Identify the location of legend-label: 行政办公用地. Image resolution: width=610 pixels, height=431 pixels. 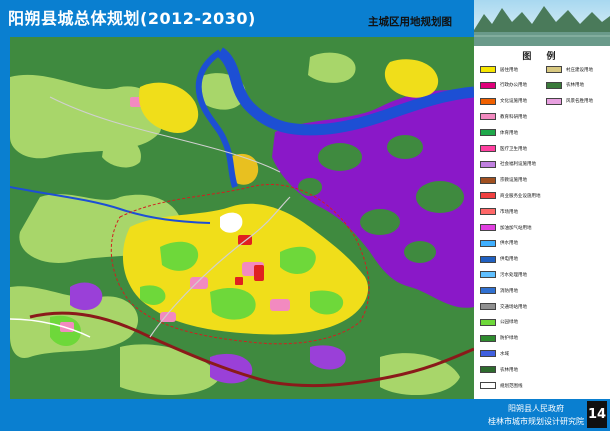
(513, 86).